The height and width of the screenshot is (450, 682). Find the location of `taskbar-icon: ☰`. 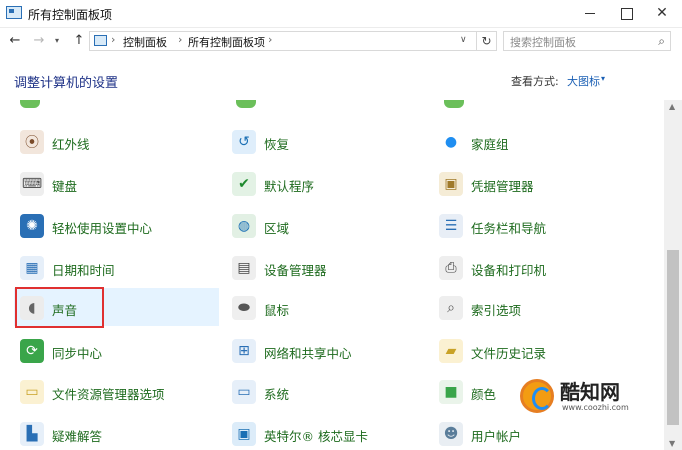

taskbar-icon: ☰ is located at coordinates (451, 226).